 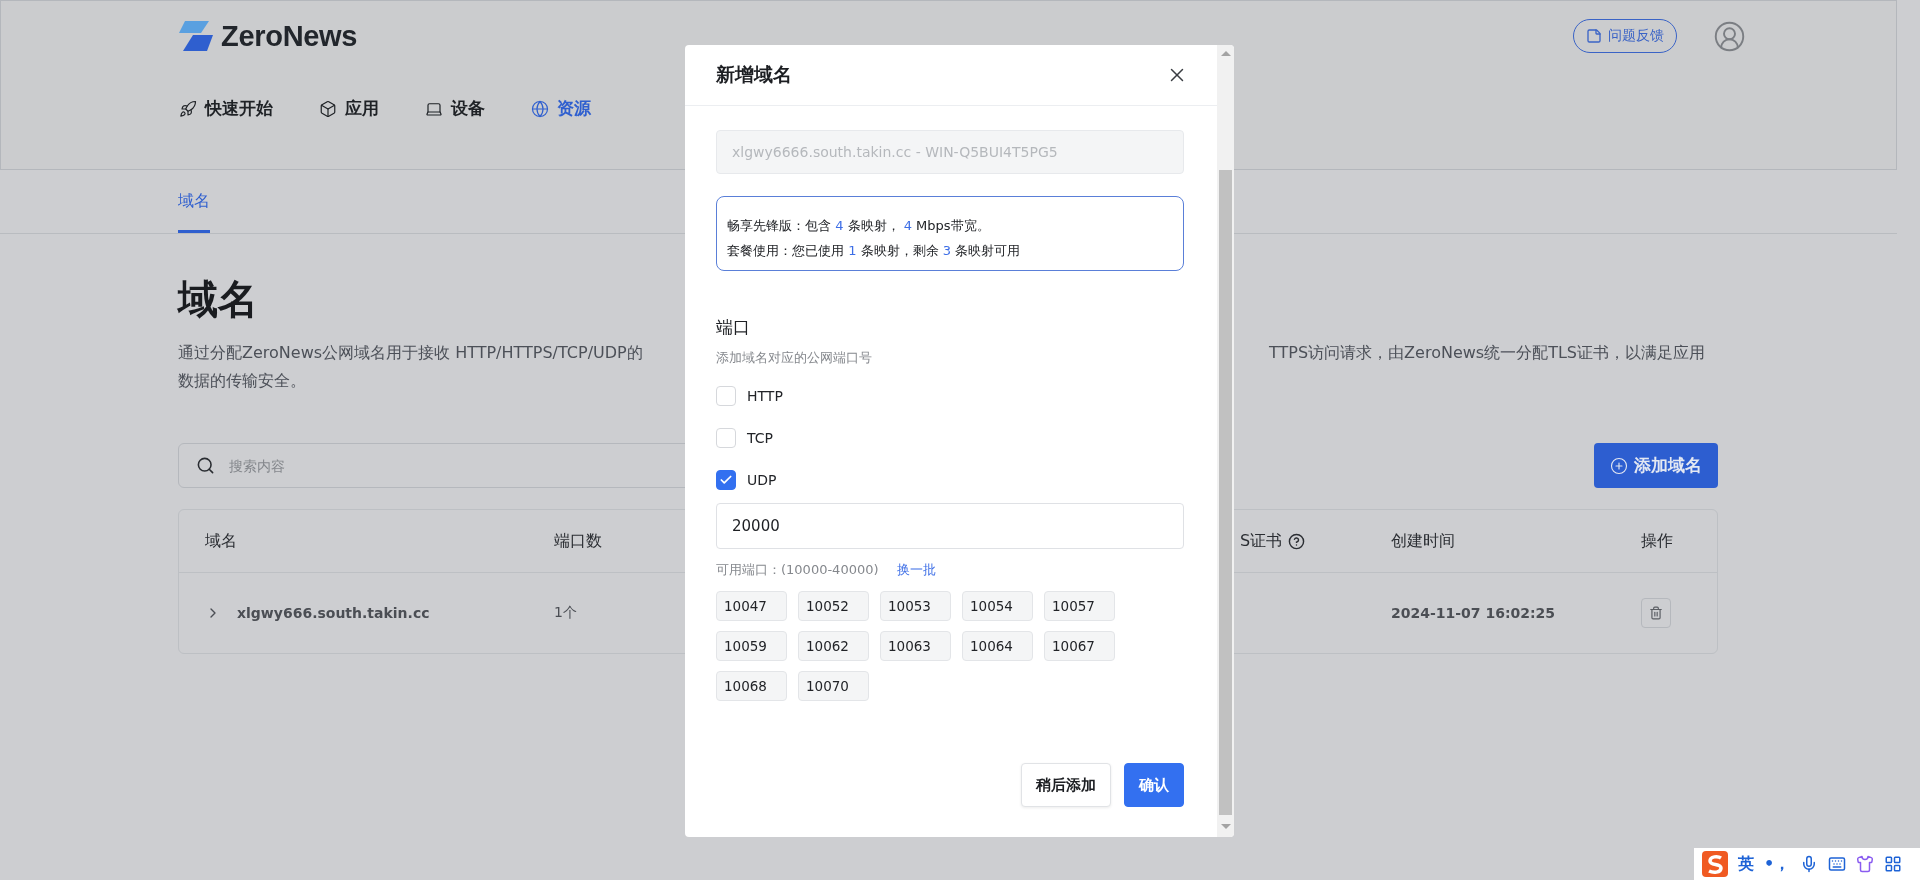 What do you see at coordinates (833, 646) in the screenshot?
I see `port-chip: 10062` at bounding box center [833, 646].